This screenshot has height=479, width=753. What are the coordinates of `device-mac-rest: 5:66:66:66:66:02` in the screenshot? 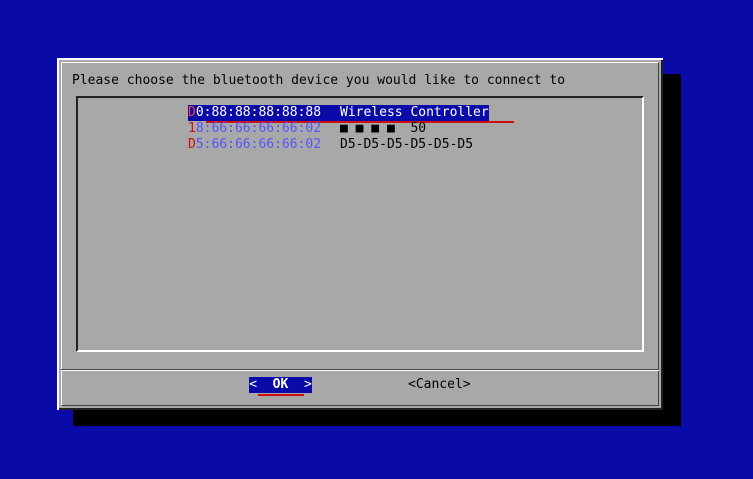 It's located at (258, 144).